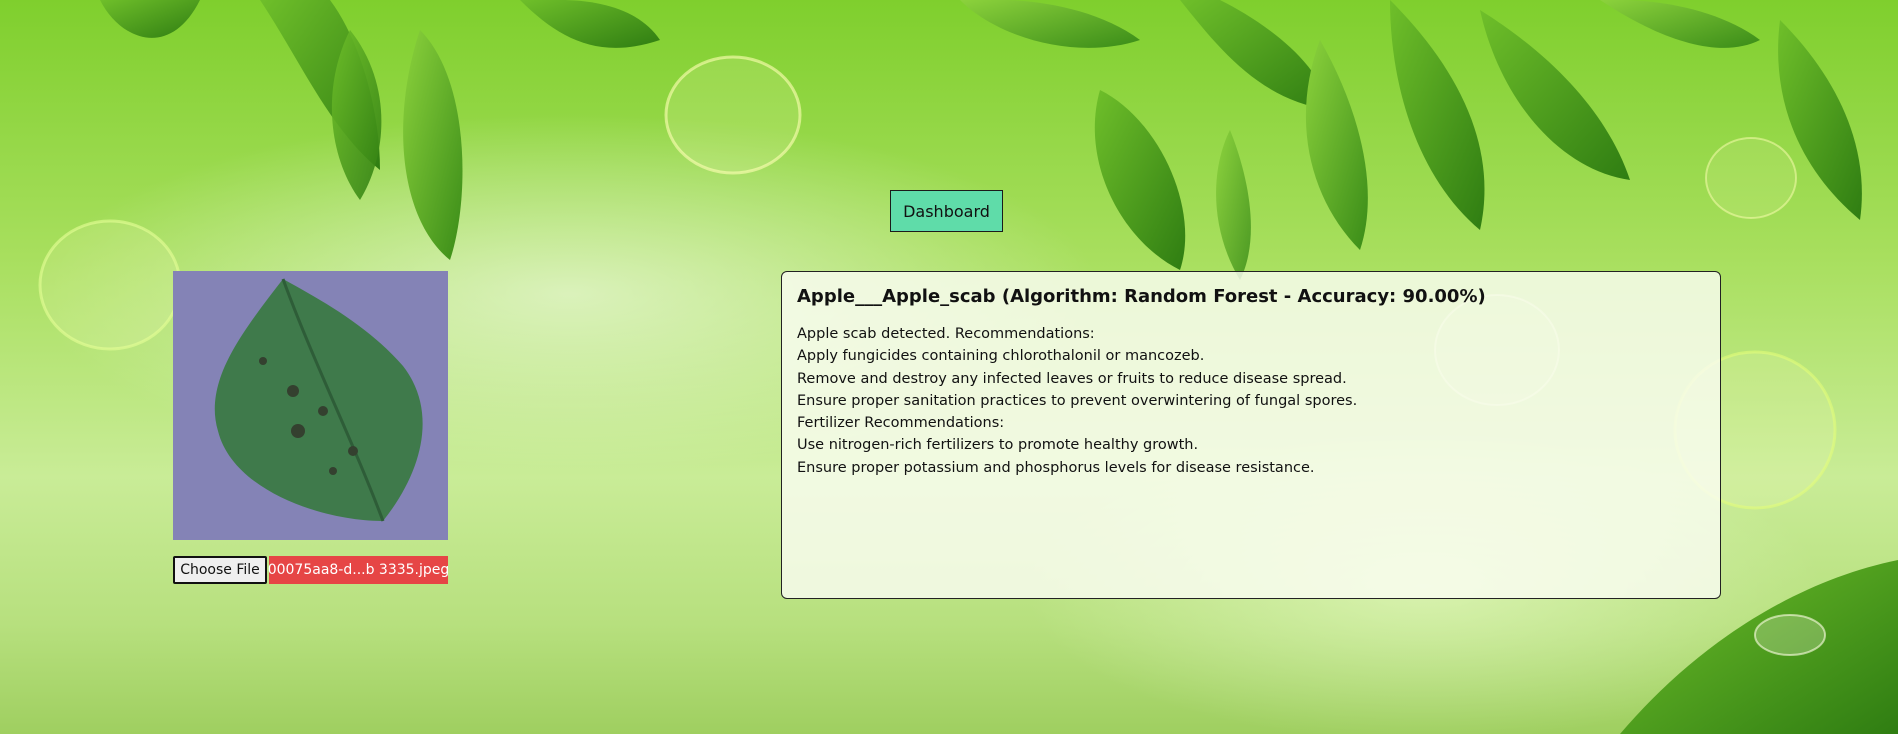 The image size is (1898, 734). Describe the element at coordinates (946, 334) in the screenshot. I see `recommendation-line: Apple scab detected. Recommendations:` at that location.